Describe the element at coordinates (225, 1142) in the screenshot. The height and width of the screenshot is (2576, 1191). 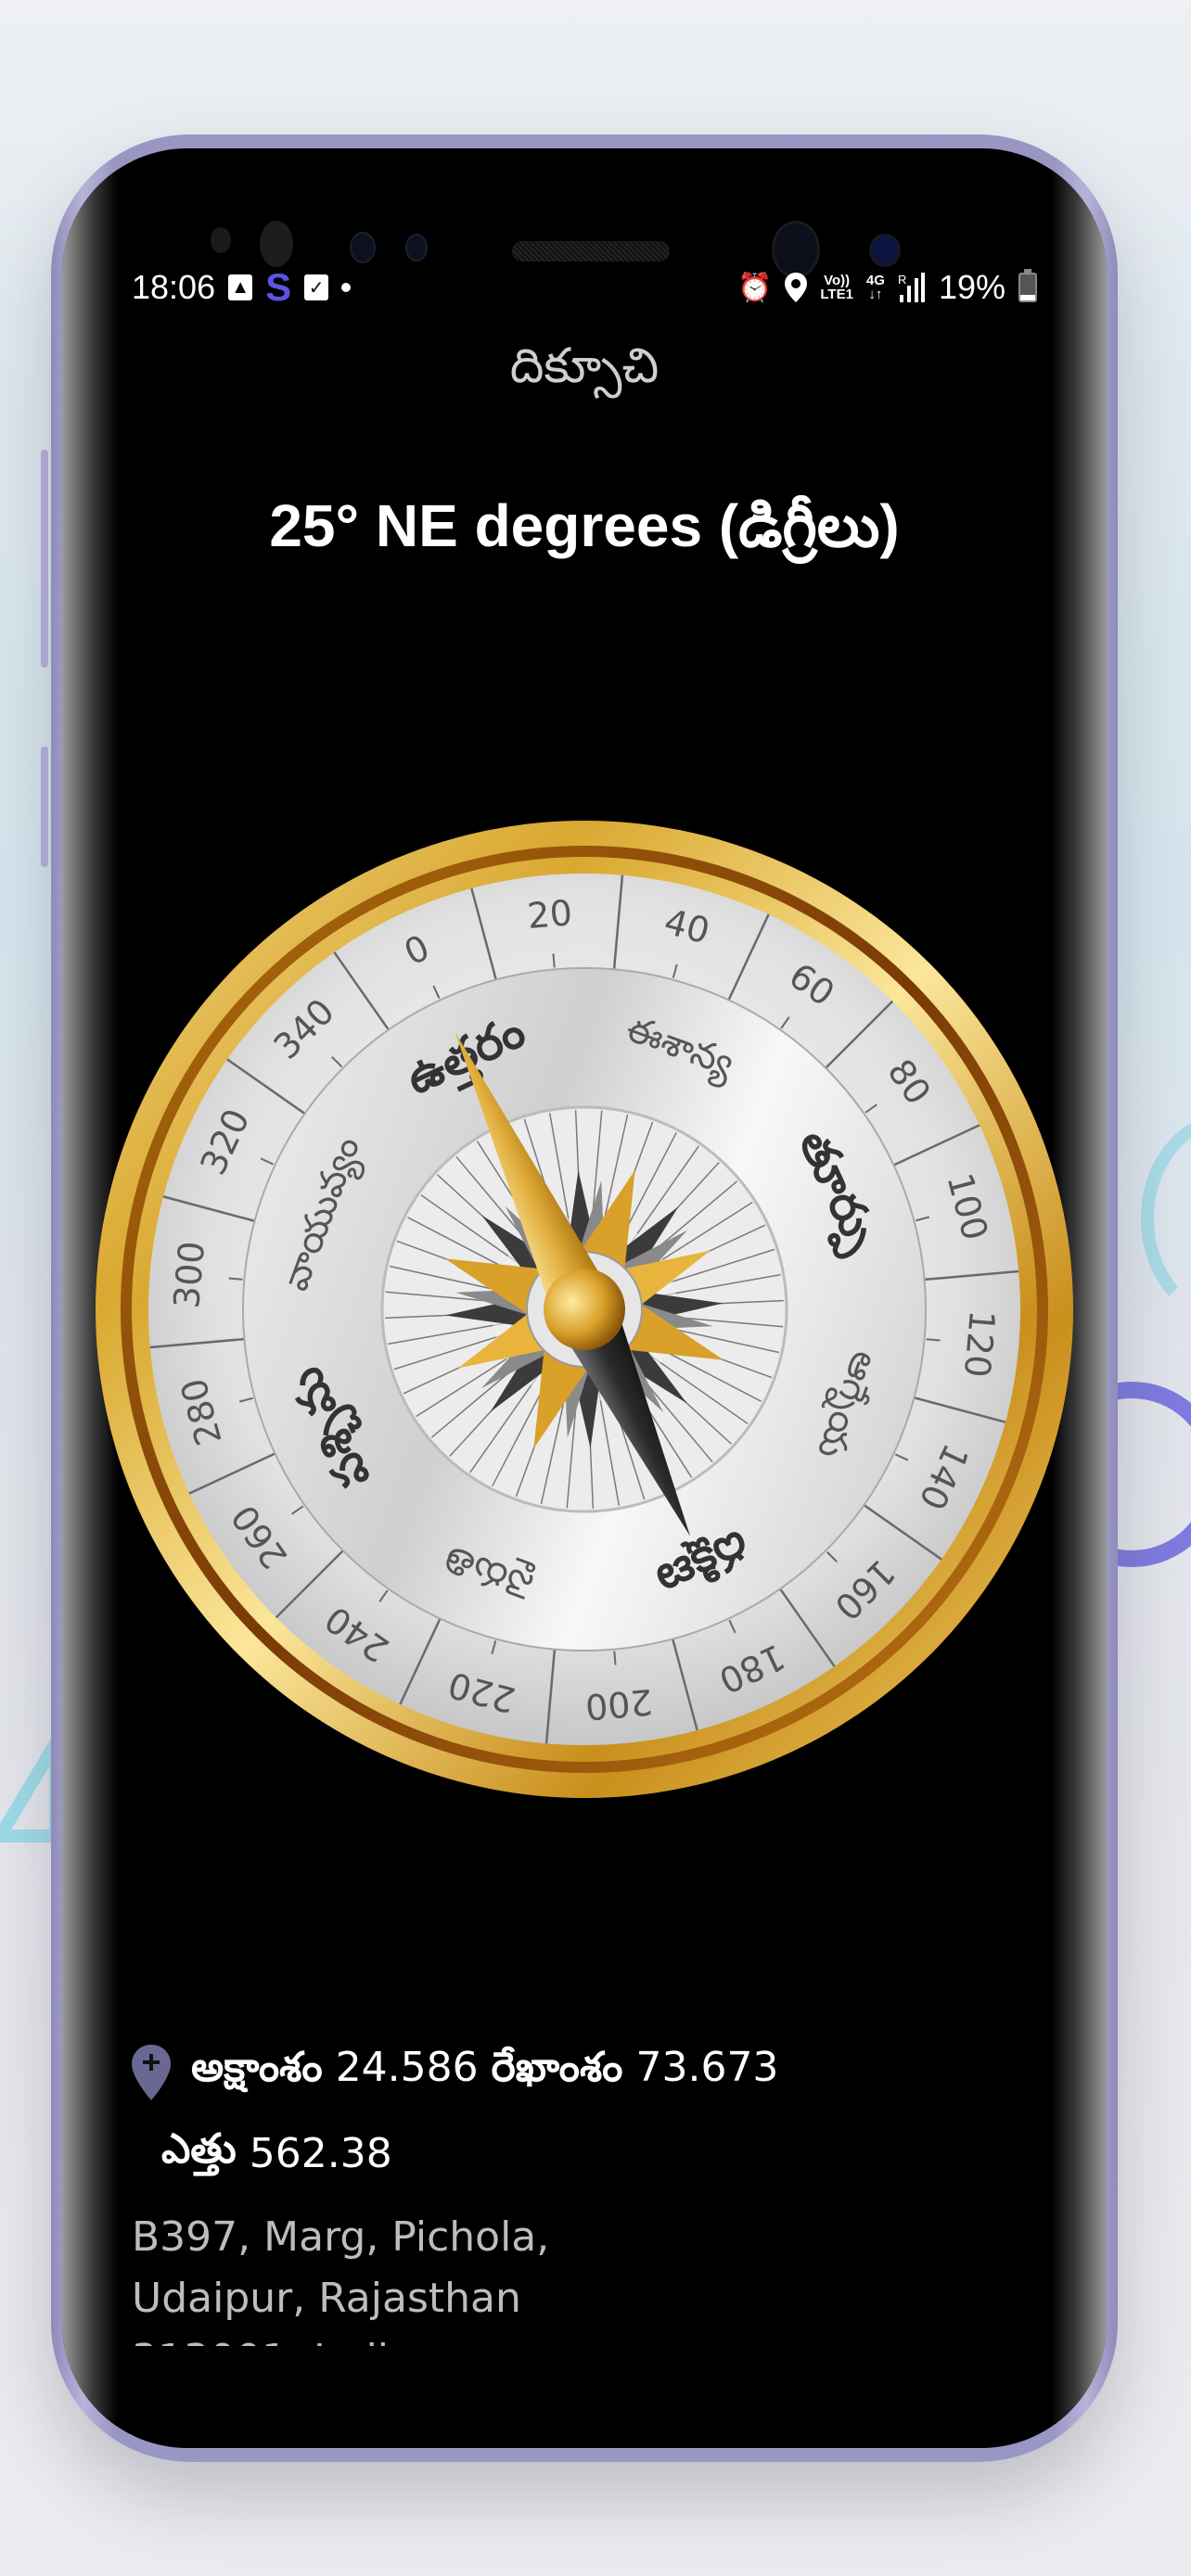
I see `scale-label: 320` at that location.